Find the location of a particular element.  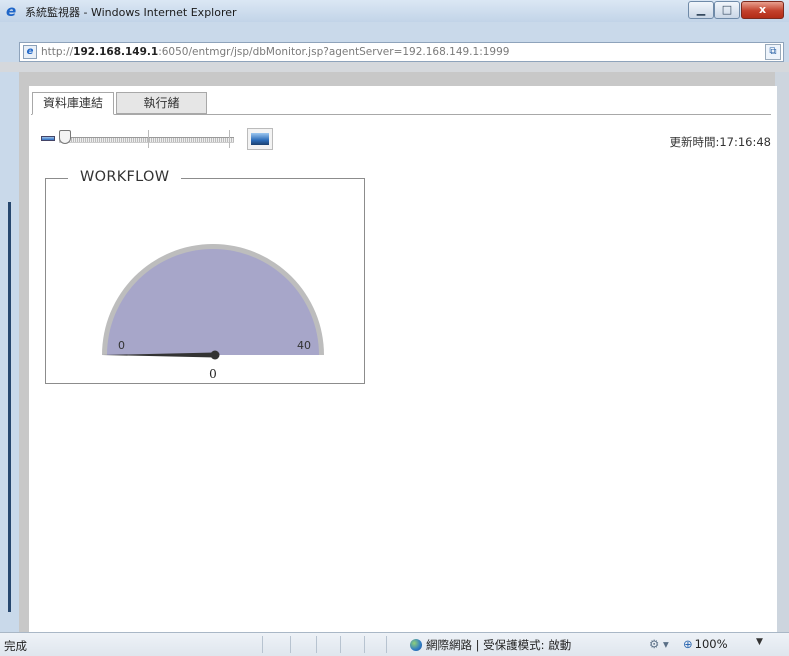

close-icon: x is located at coordinates (762, 9).